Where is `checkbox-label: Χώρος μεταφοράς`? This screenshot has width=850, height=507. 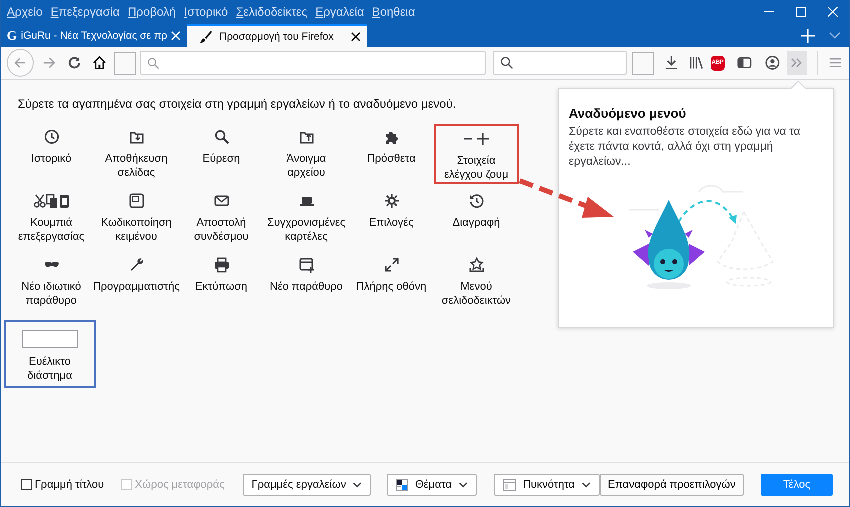 checkbox-label: Χώρος μεταφοράς is located at coordinates (180, 484).